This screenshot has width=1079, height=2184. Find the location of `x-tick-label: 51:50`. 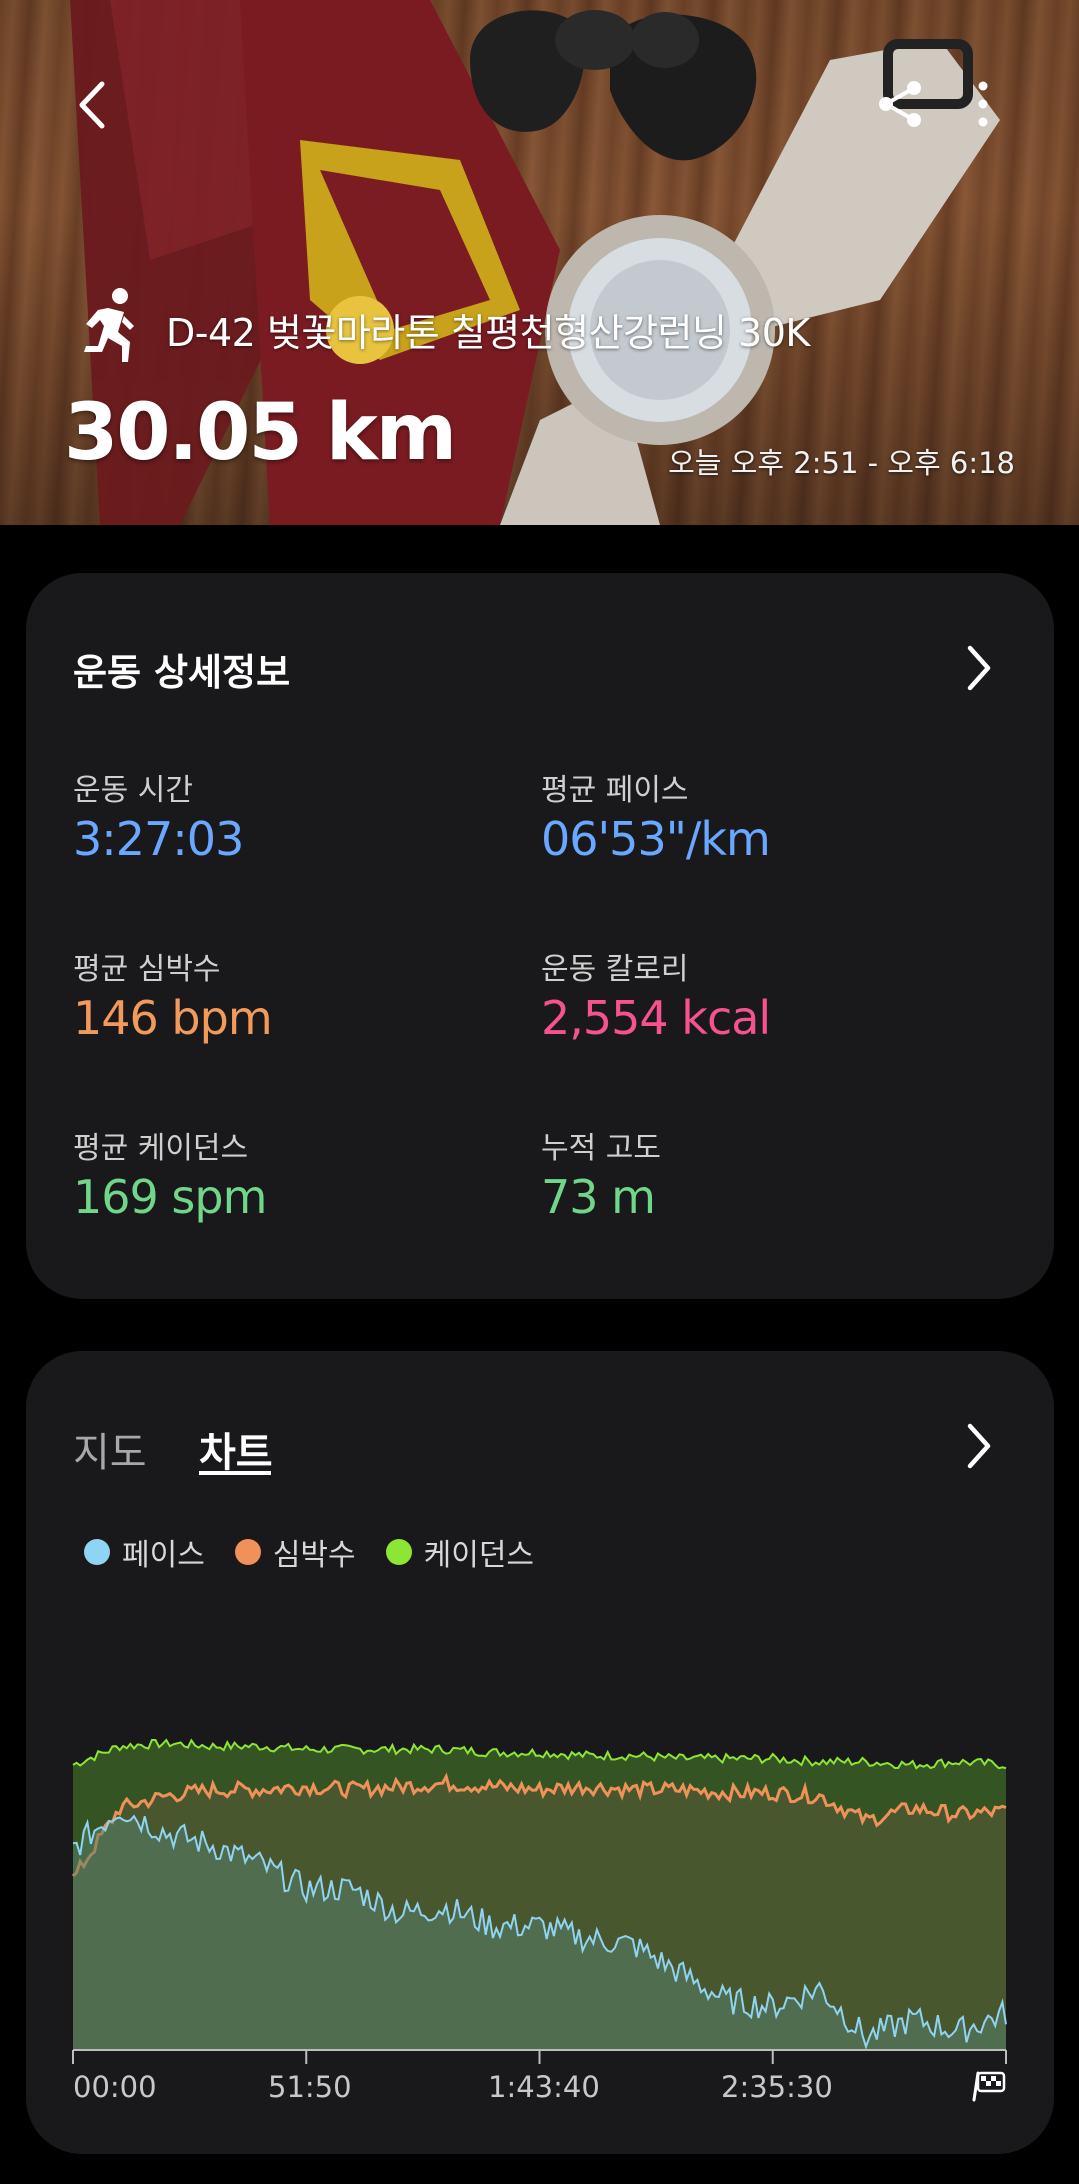

x-tick-label: 51:50 is located at coordinates (310, 2087).